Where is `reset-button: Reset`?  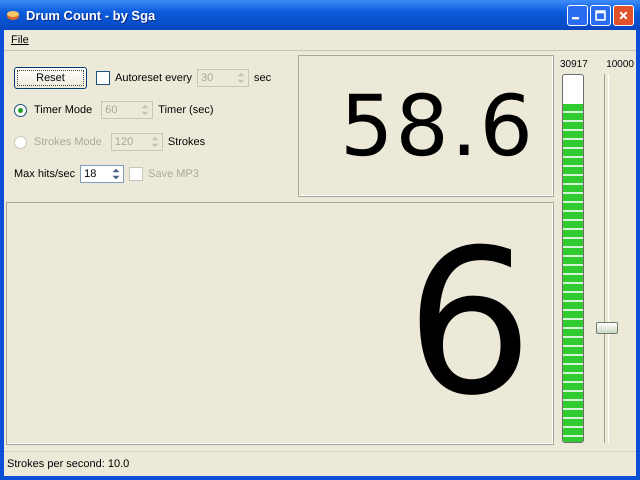
reset-button: Reset is located at coordinates (50, 78).